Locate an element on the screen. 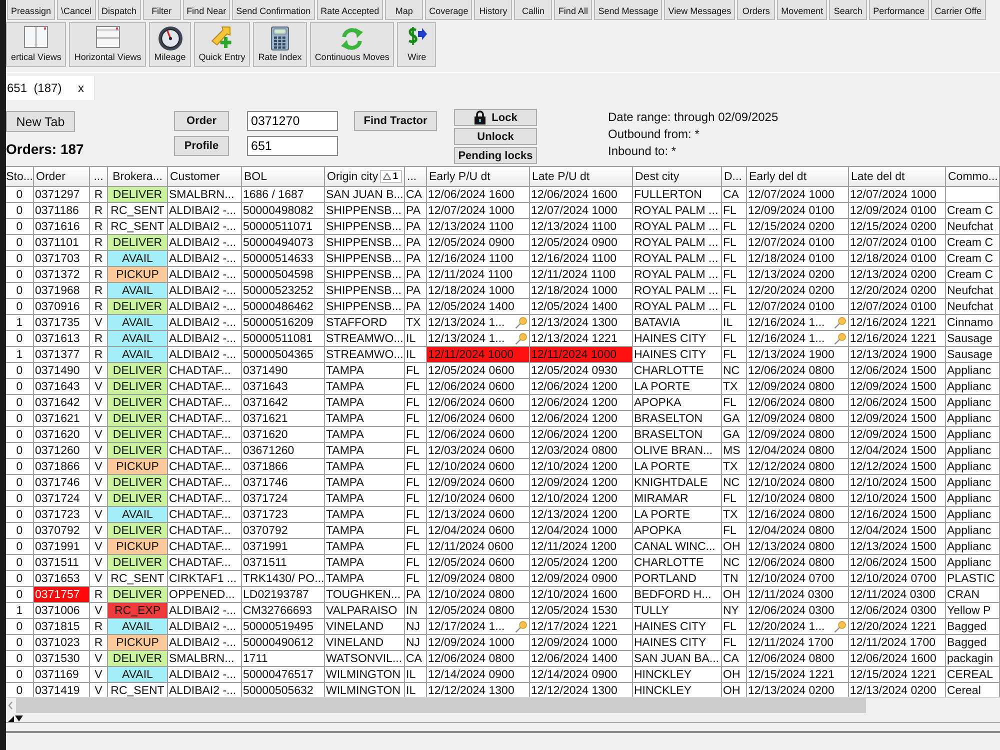 Image resolution: width=1000 pixels, height=750 pixels. toolbar-button: Rate Accepted is located at coordinates (350, 10).